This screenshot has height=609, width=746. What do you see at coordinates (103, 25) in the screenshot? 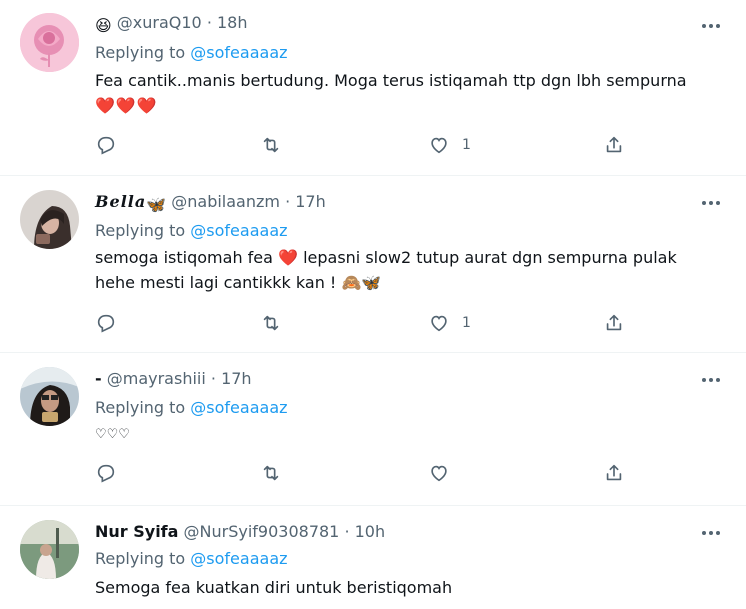
I see `name-emoji: 😆` at bounding box center [103, 25].